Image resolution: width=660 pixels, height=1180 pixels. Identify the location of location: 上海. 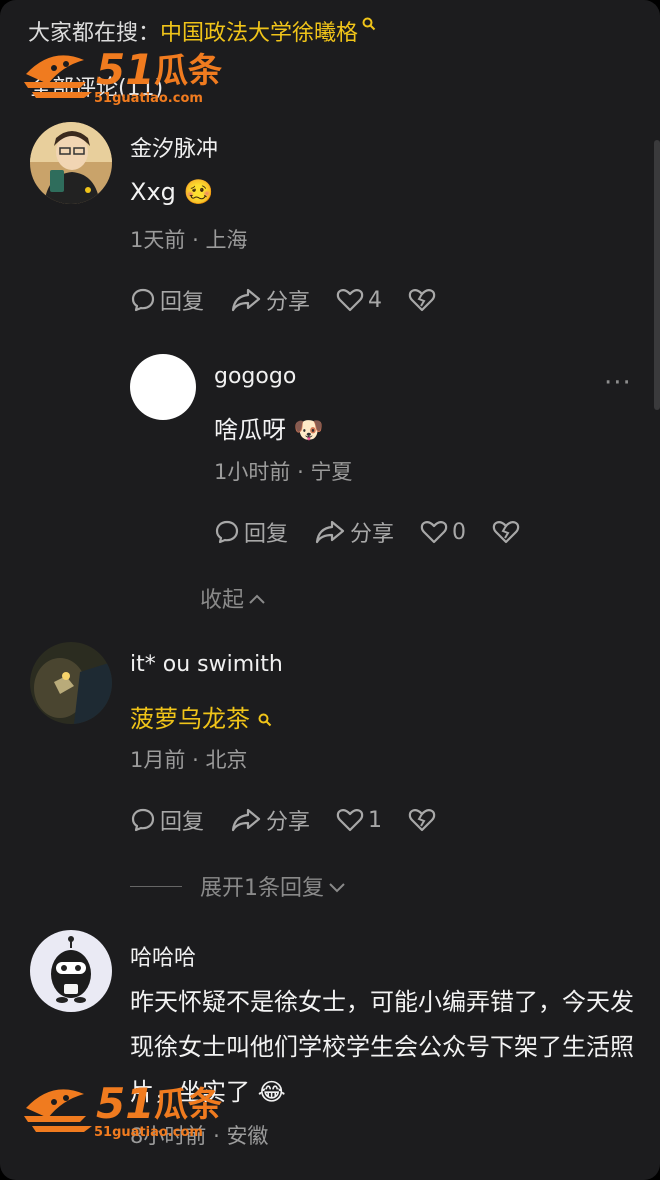
(226, 240).